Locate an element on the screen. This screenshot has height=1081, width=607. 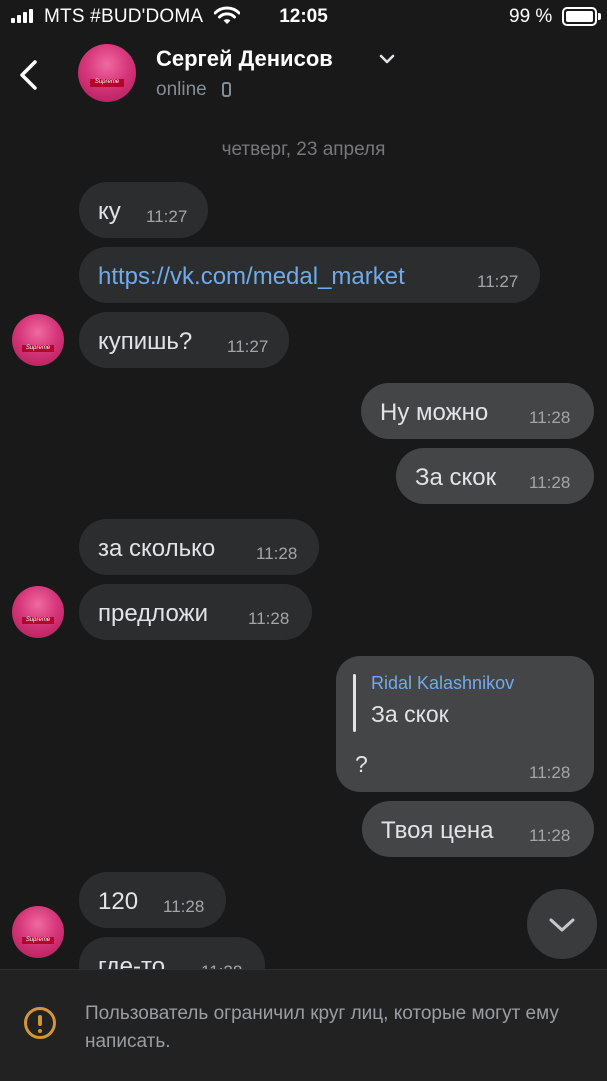
message-text: за сколько is located at coordinates (157, 548).